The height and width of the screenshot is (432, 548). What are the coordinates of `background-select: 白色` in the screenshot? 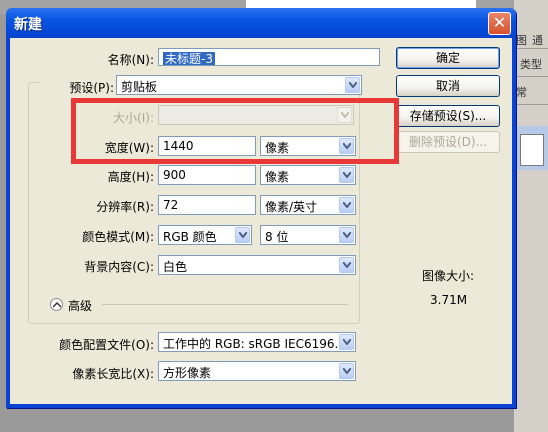 It's located at (257, 265).